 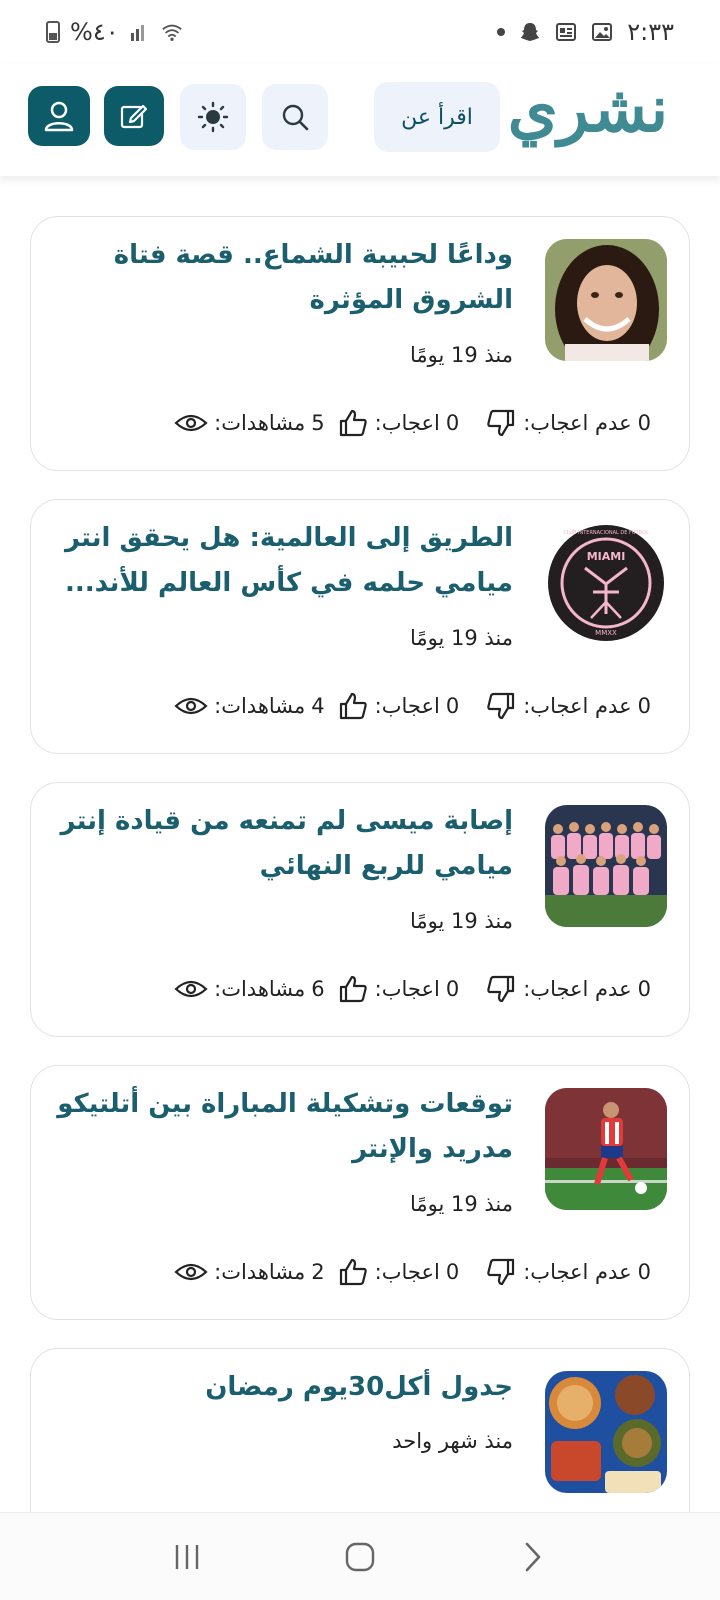 I want to click on team-photo-image, so click(x=606, y=866).